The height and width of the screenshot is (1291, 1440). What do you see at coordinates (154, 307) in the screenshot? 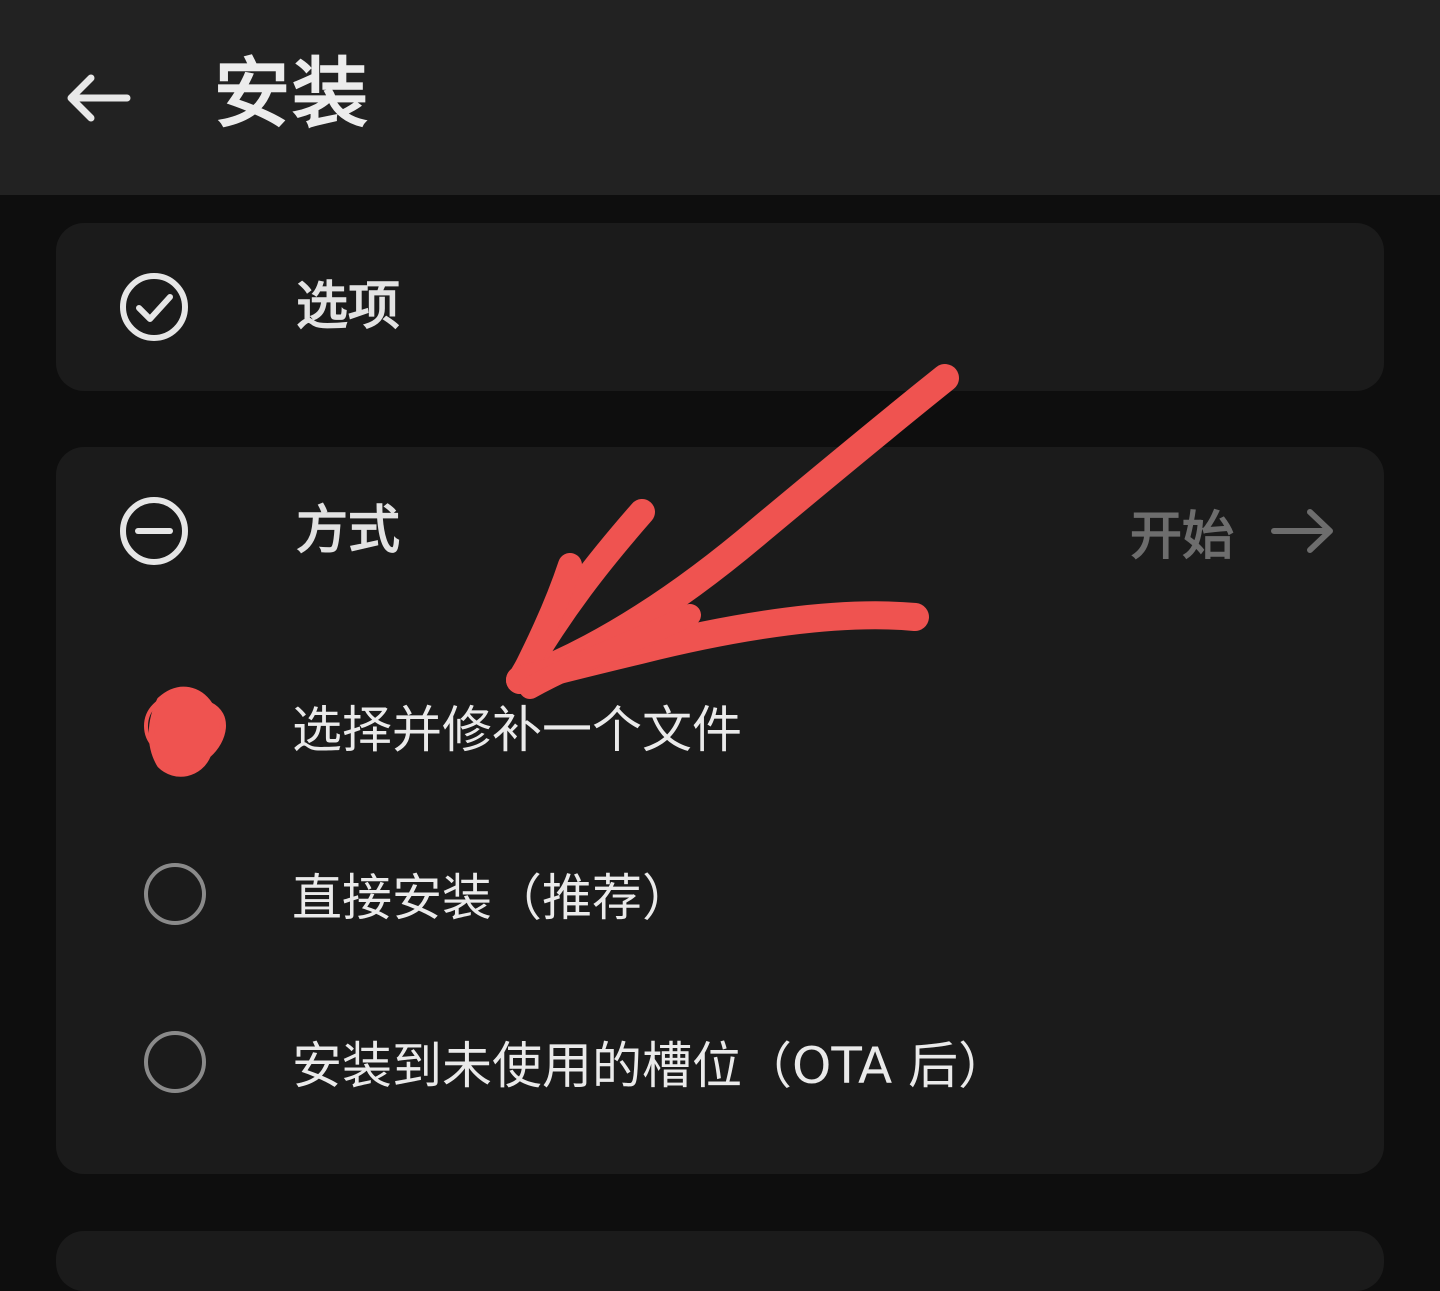
I see `check-circle-icon` at bounding box center [154, 307].